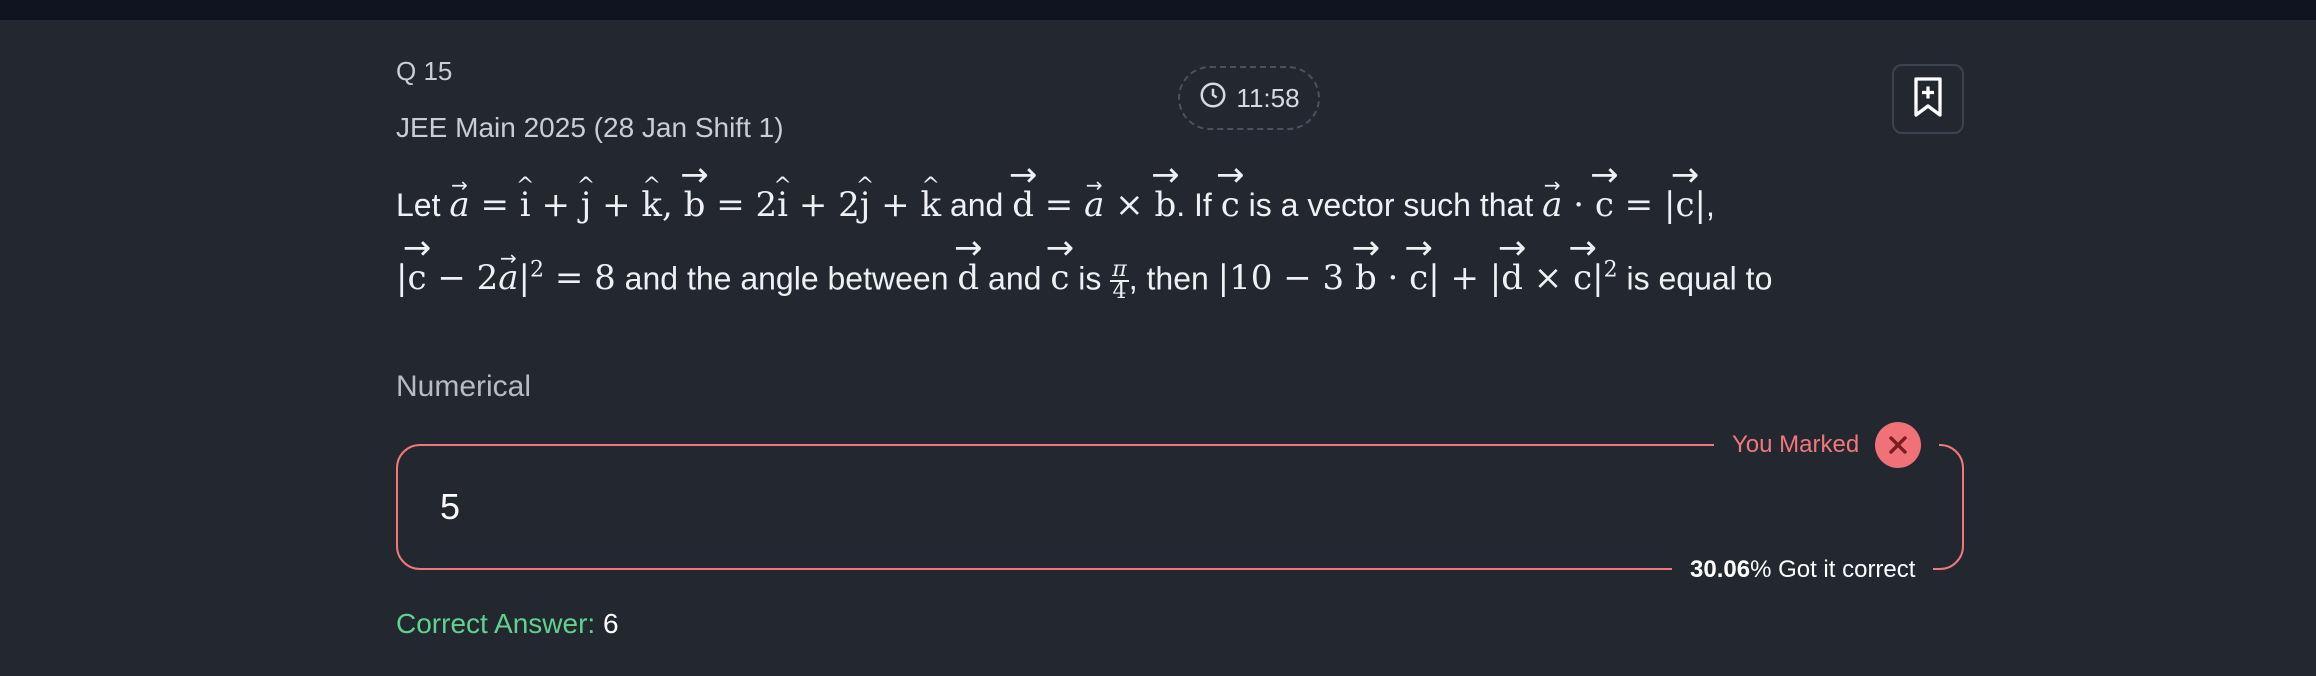 This screenshot has width=2316, height=676. I want to click on correct-percentage: 30.06% Got it correct, so click(1803, 570).